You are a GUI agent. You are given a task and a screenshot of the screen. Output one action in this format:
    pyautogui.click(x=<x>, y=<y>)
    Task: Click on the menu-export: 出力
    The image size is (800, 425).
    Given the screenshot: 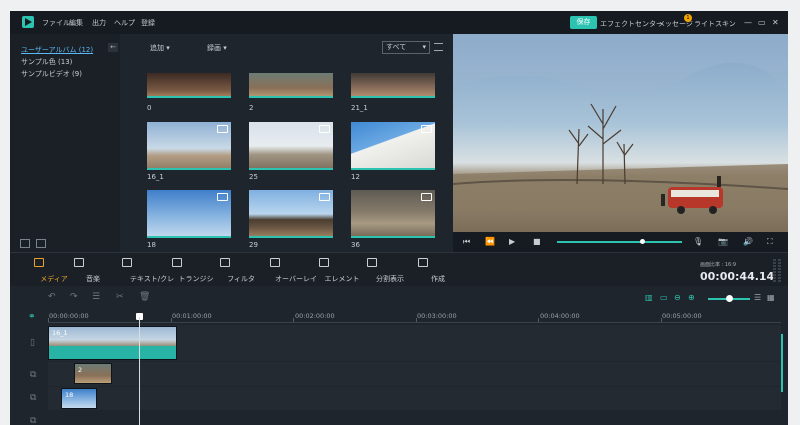 What is the action you would take?
    pyautogui.click(x=99, y=23)
    